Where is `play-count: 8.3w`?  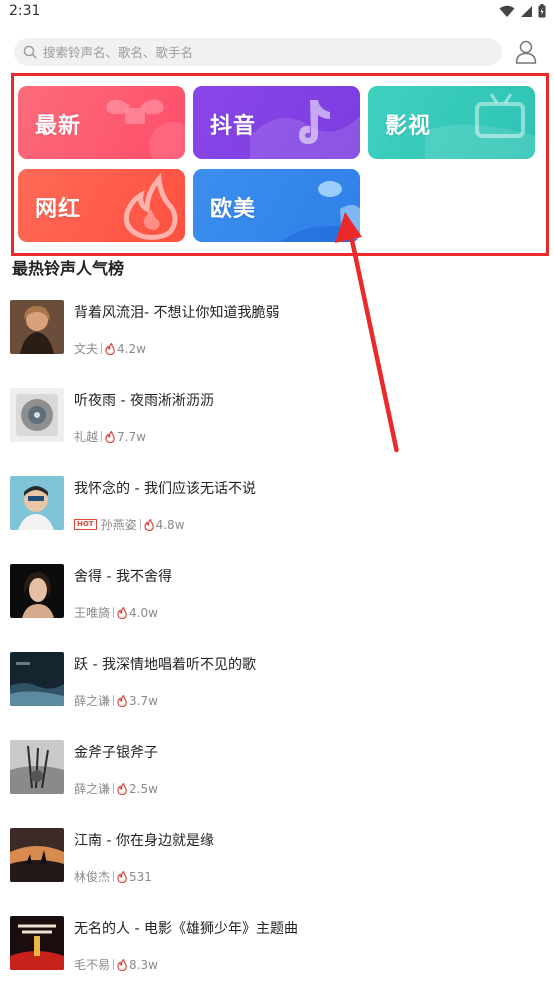
play-count: 8.3w is located at coordinates (143, 964).